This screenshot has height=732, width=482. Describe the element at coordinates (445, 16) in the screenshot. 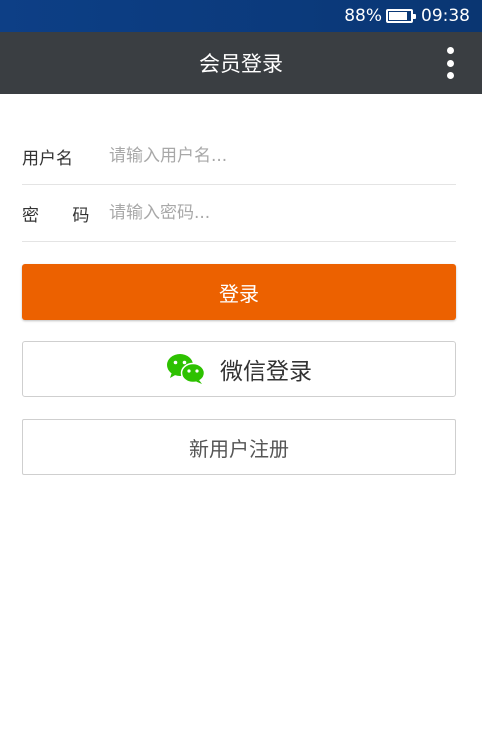

I see `status-time: 09:38` at that location.